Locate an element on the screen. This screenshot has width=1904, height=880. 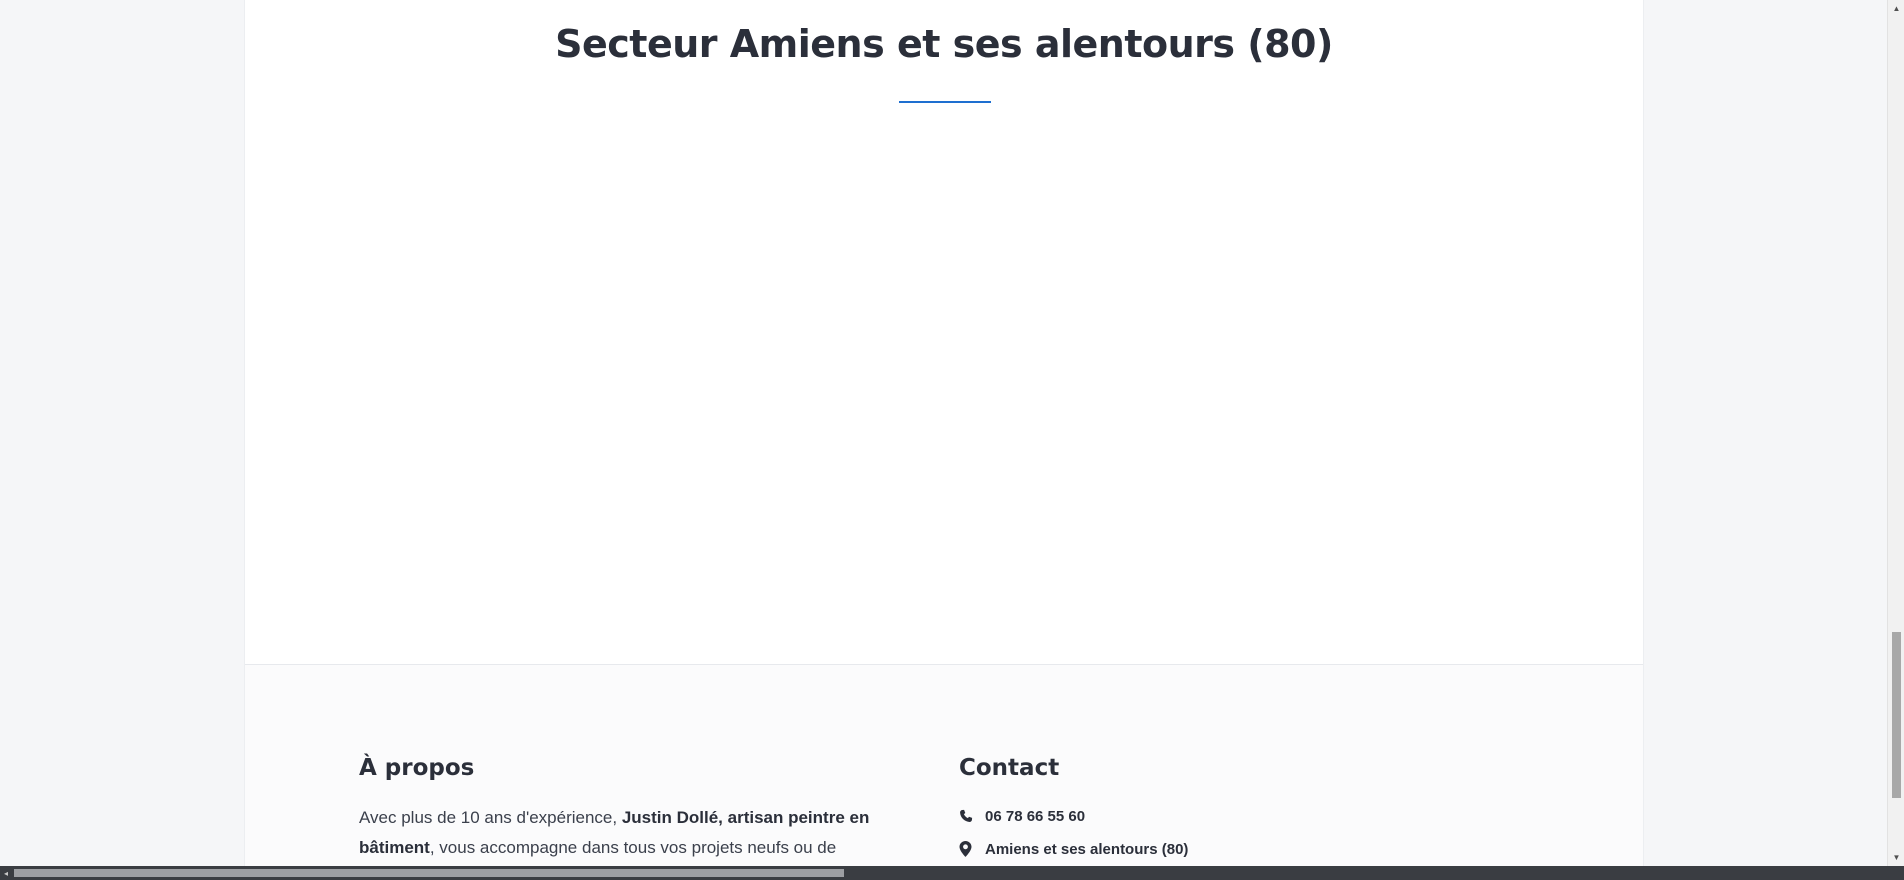
vertical-scrollbar: ▲ ▼ is located at coordinates (1895, 433).